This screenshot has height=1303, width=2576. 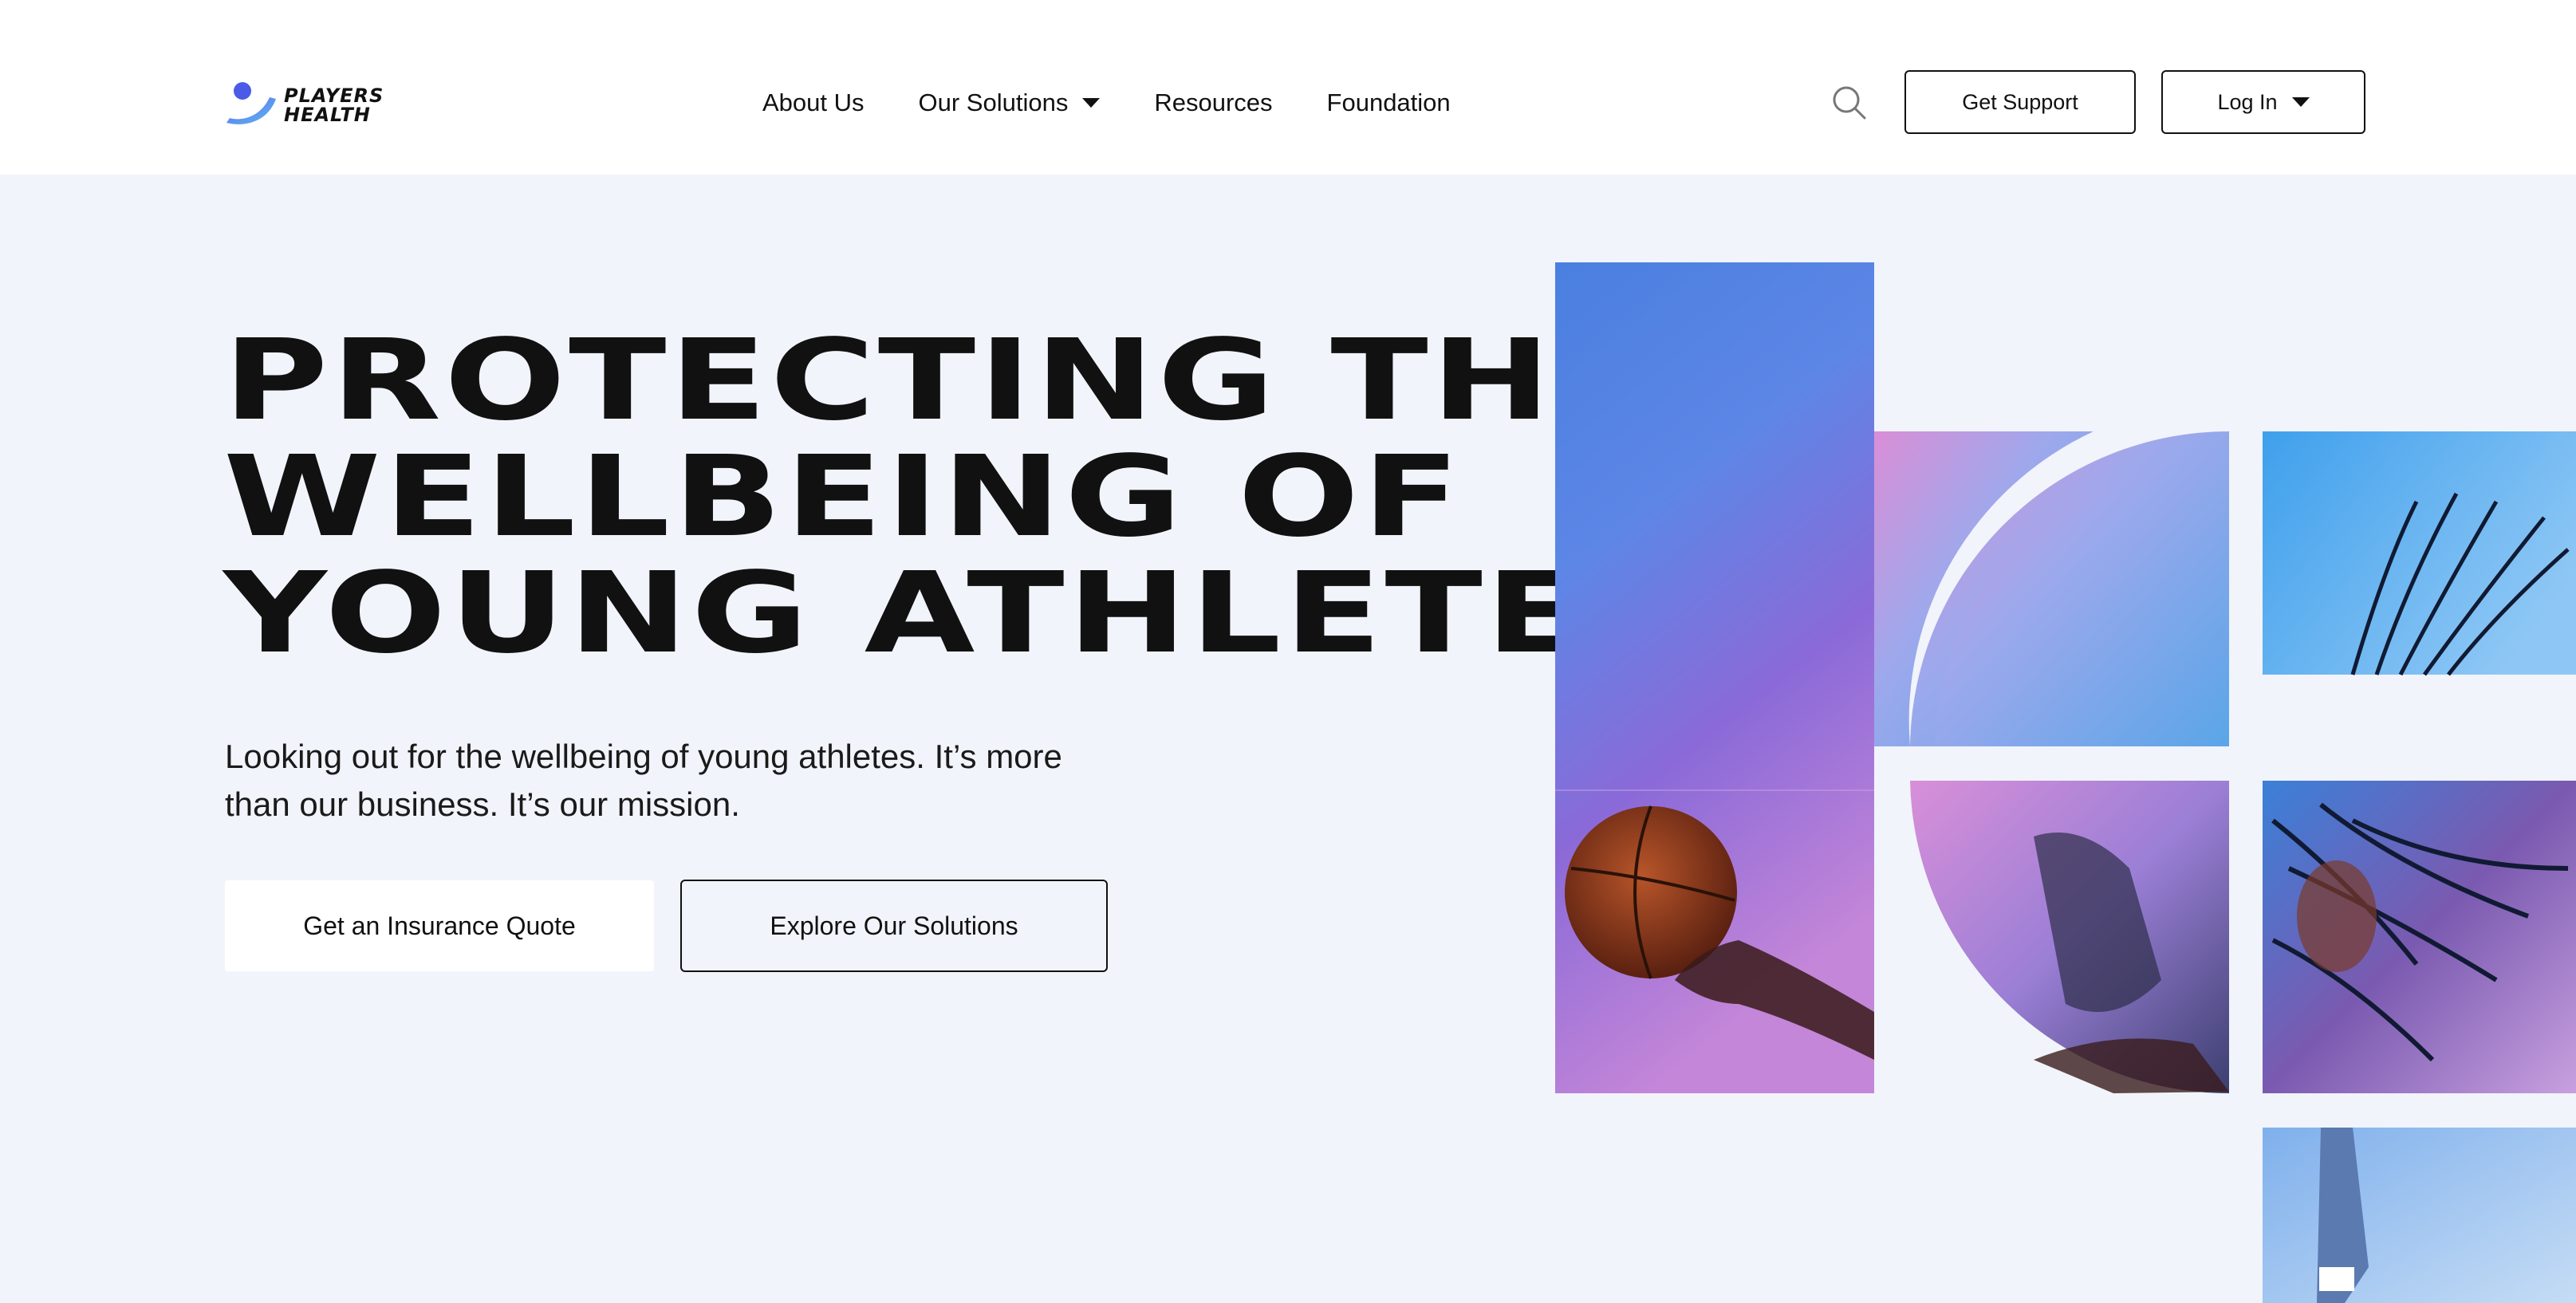 What do you see at coordinates (2247, 101) in the screenshot?
I see `log-in-label: Log In` at bounding box center [2247, 101].